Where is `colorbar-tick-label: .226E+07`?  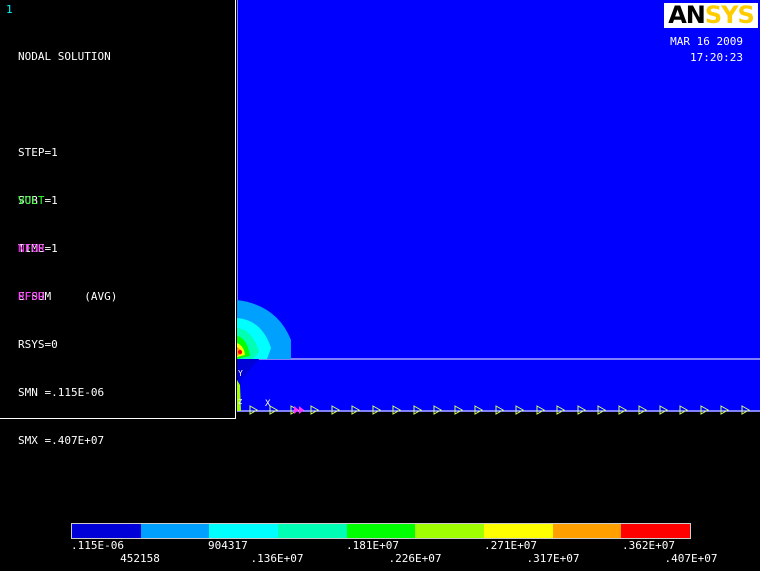 colorbar-tick-label: .226E+07 is located at coordinates (415, 558).